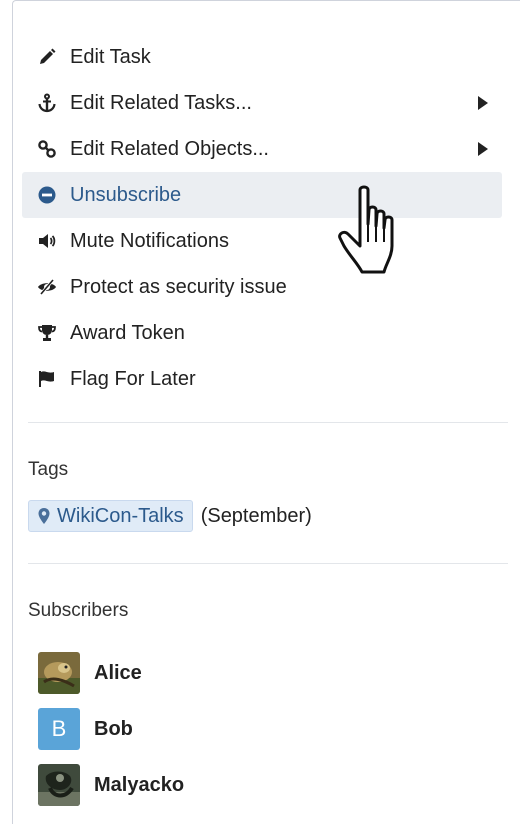 This screenshot has width=520, height=824. Describe the element at coordinates (44, 516) in the screenshot. I see `map-pin-icon` at that location.